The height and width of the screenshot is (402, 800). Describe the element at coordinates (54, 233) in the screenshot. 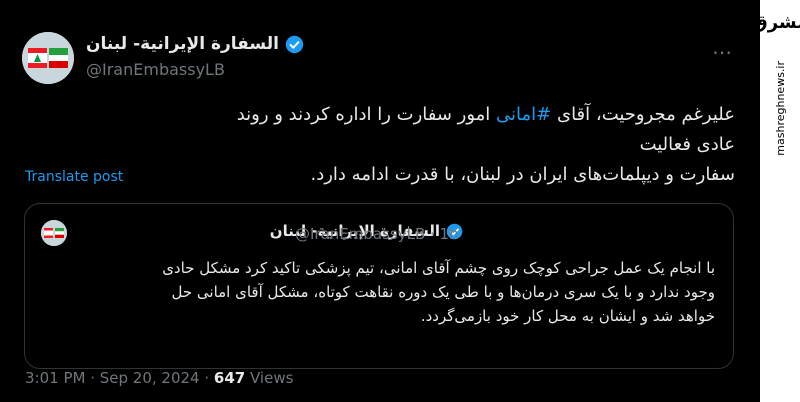

I see `quoted-avatar` at that location.